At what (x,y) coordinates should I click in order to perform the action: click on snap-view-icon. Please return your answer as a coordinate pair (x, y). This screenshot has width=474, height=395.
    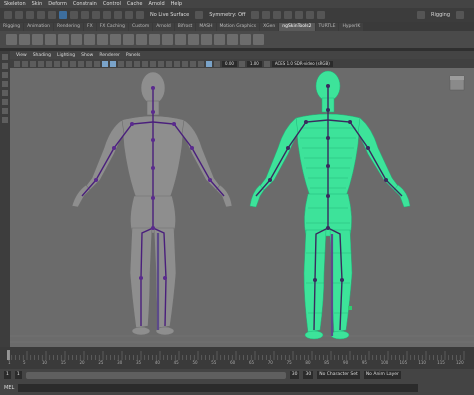
    Looking at the image, I should click on (129, 15).